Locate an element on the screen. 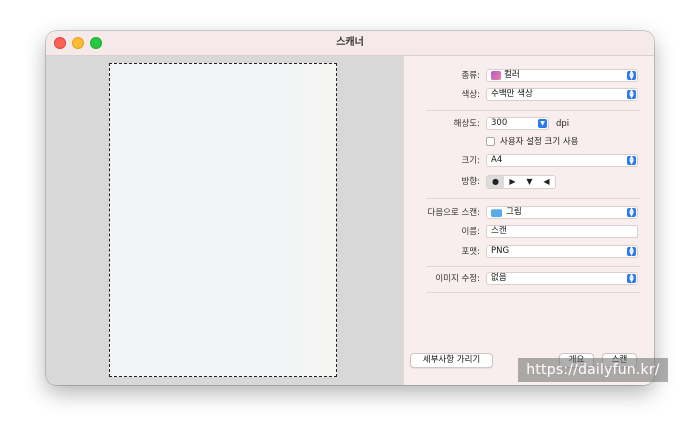  color-label: 색상: is located at coordinates (470, 95).